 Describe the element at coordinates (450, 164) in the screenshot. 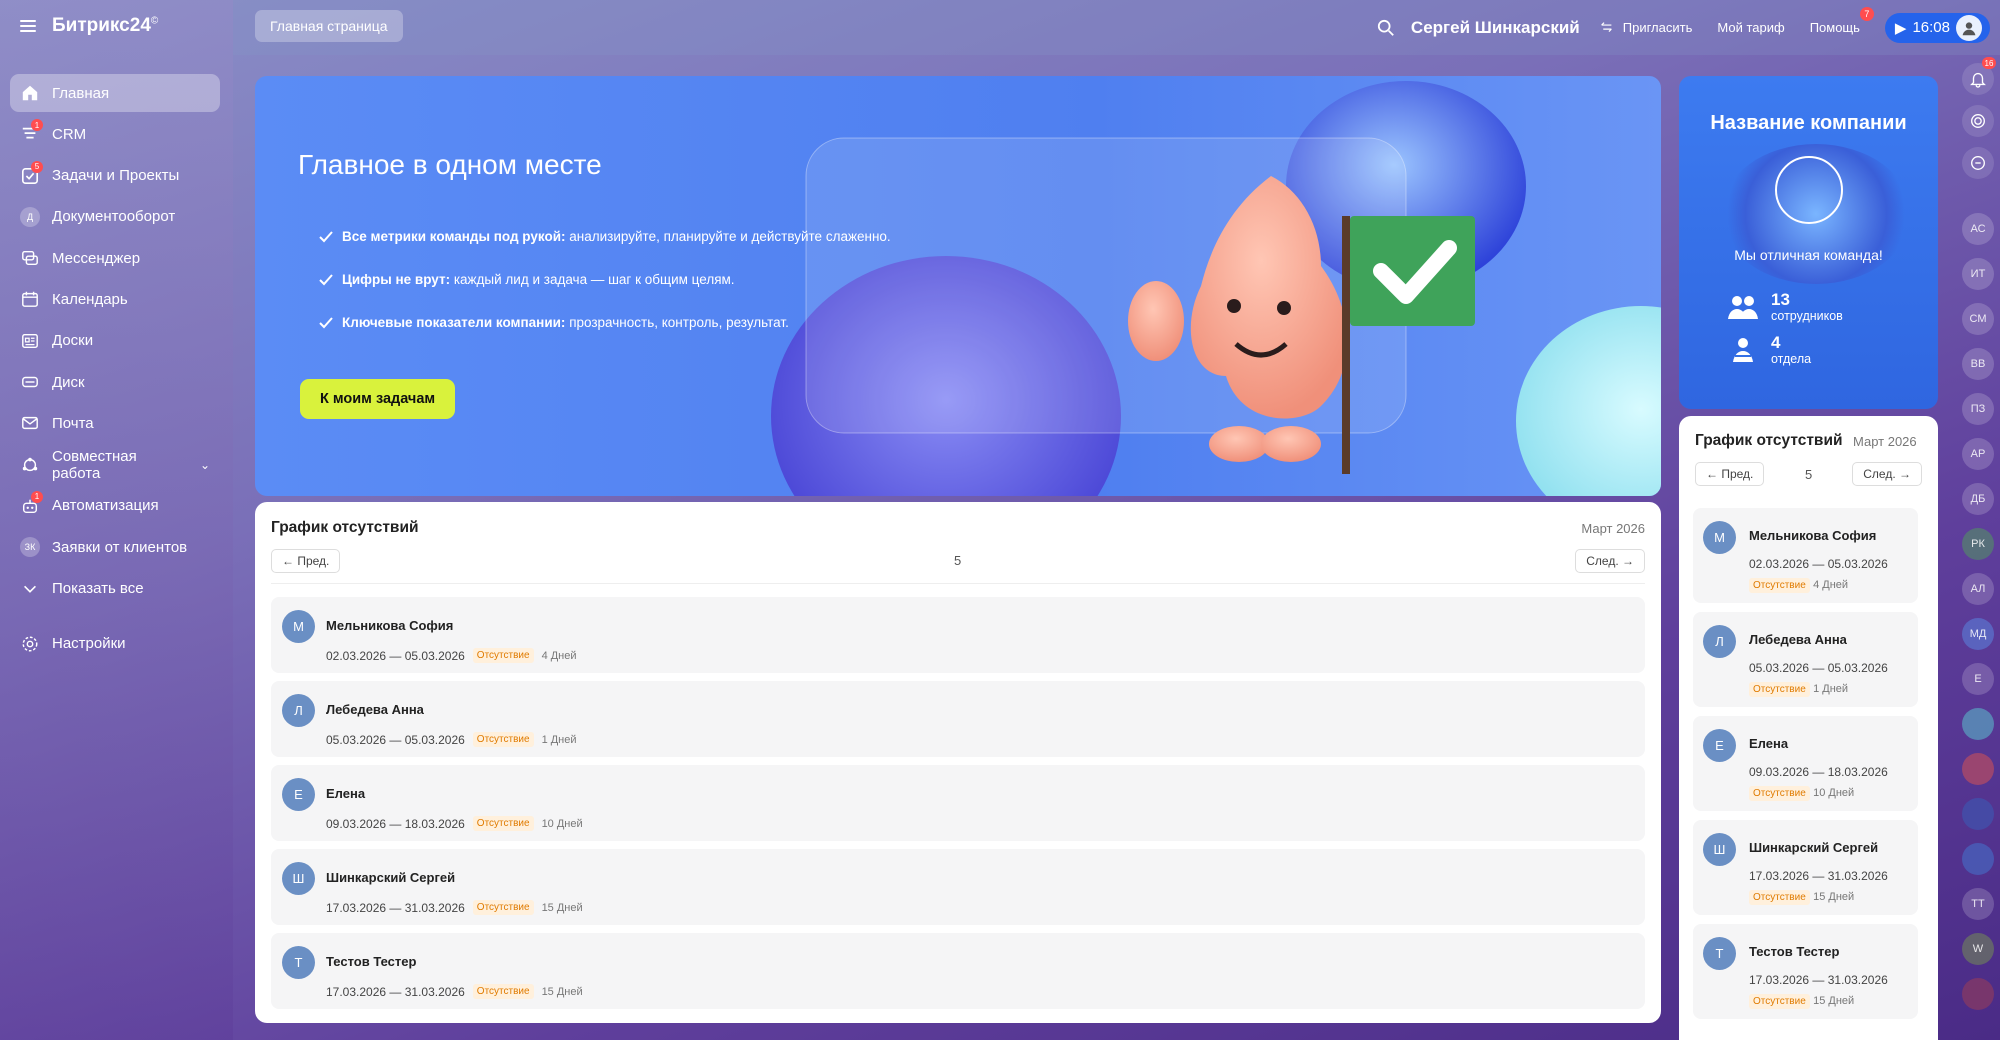

I see `banner-title: Главное в одном месте` at that location.